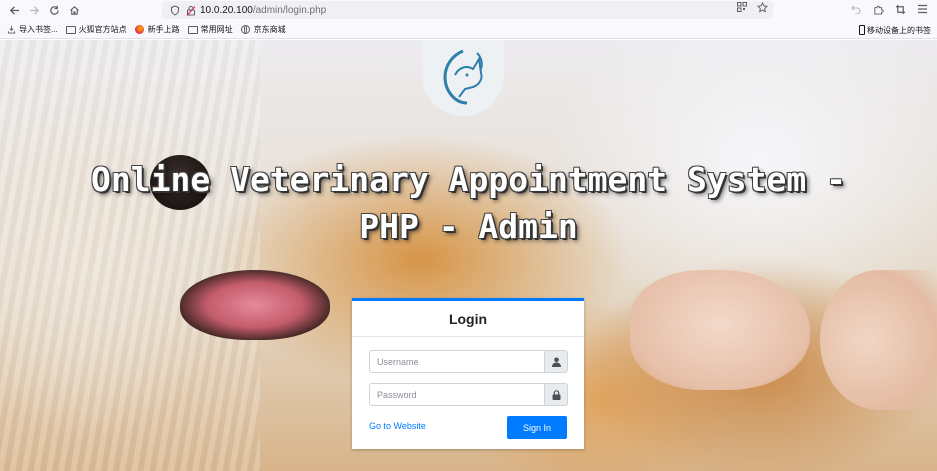  What do you see at coordinates (11, 30) in the screenshot?
I see `import-icon` at bounding box center [11, 30].